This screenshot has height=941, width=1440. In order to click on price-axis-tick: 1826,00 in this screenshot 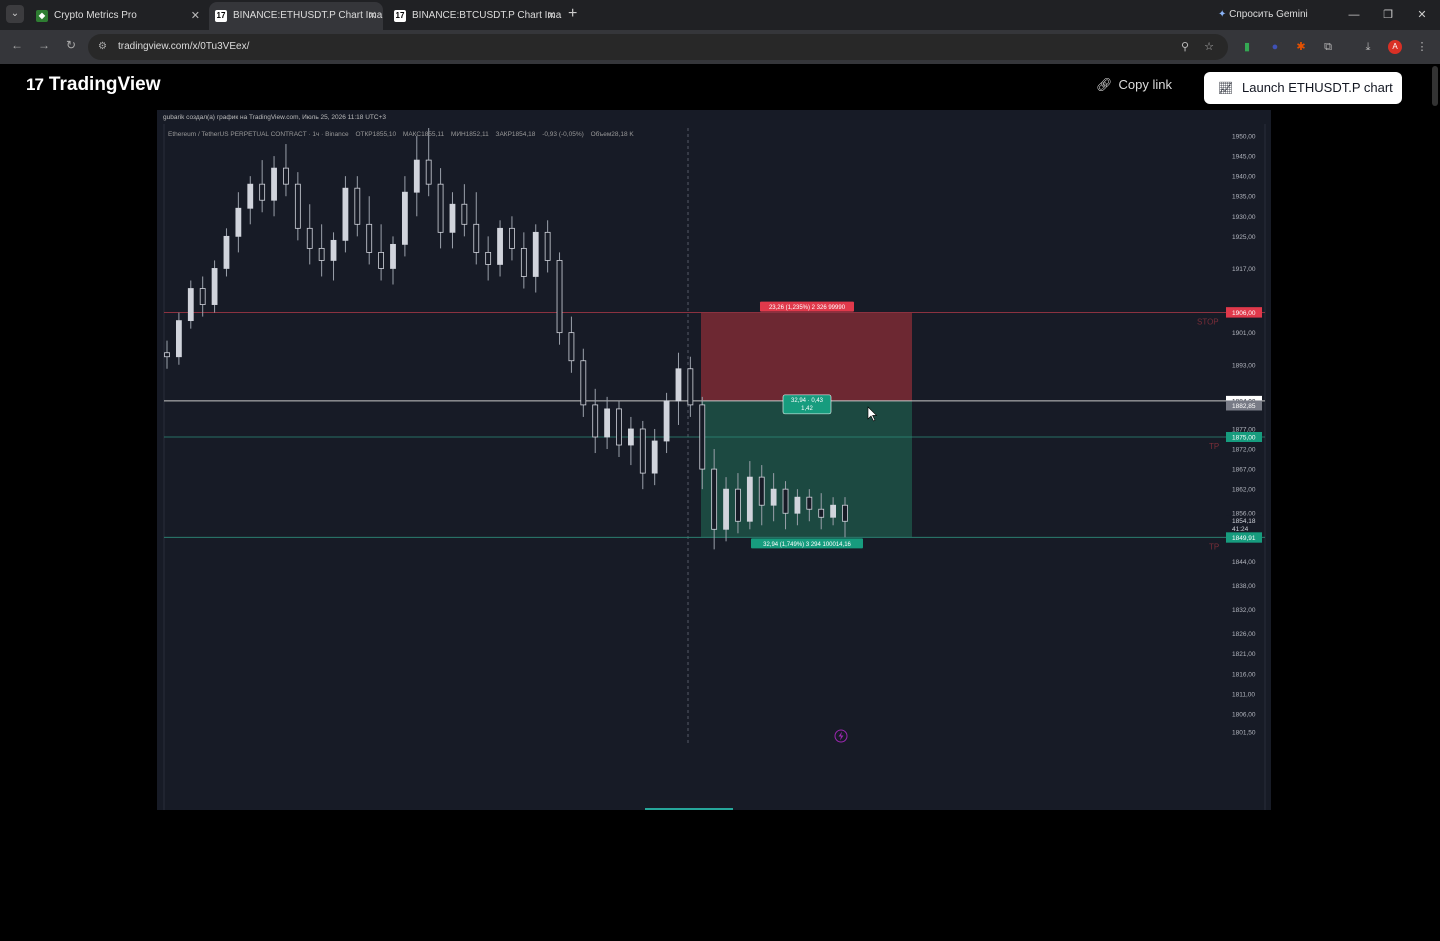, I will do `click(1244, 634)`.